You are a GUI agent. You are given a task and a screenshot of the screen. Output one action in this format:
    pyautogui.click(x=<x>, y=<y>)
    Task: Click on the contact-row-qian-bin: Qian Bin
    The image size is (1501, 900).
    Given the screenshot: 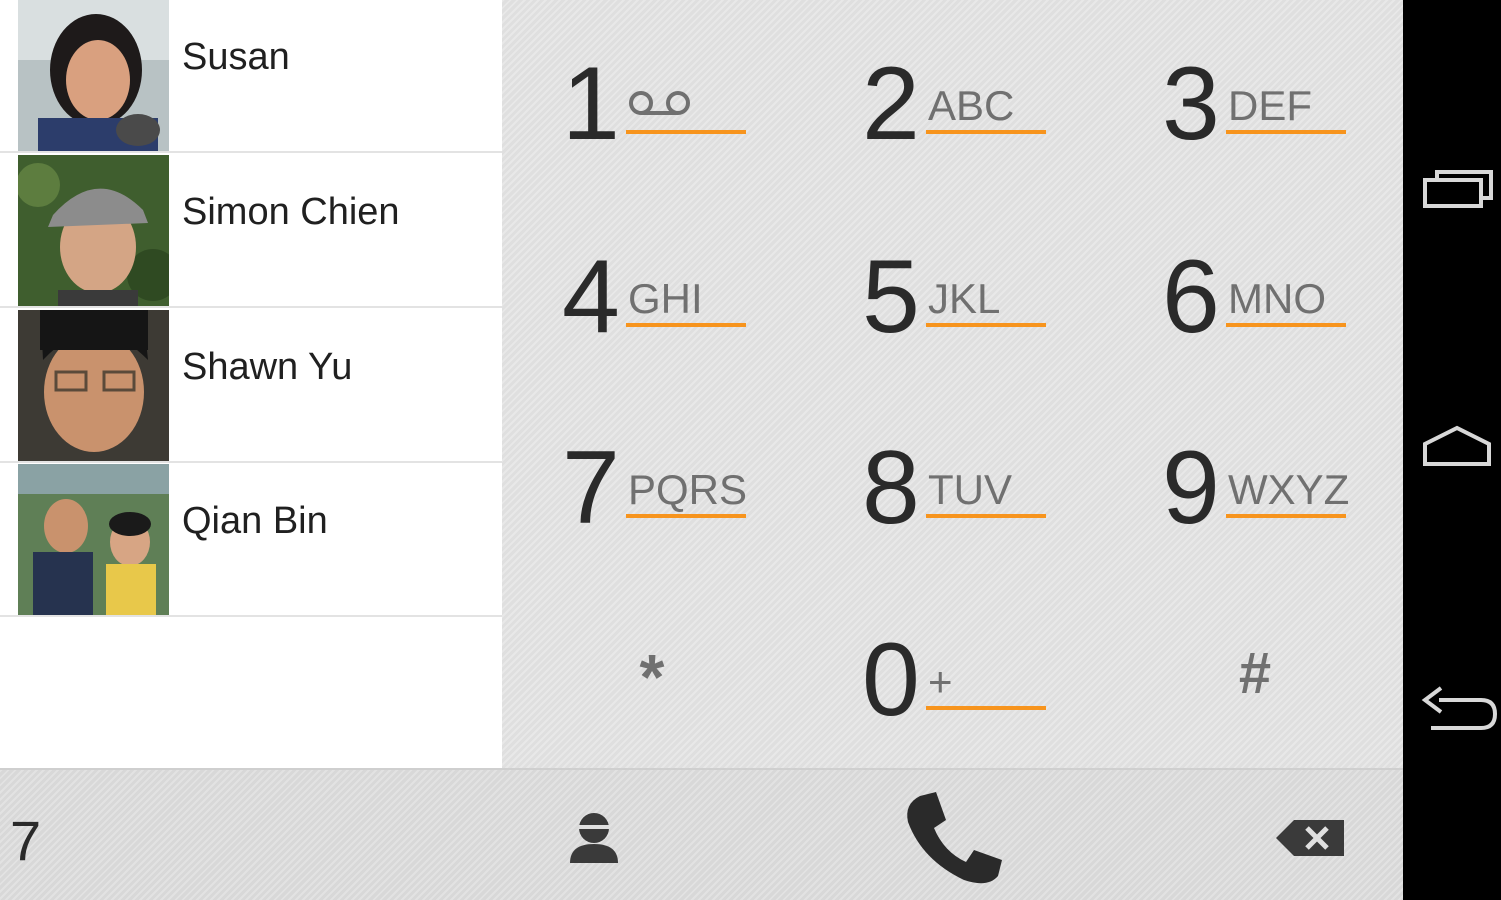 What is the action you would take?
    pyautogui.click(x=251, y=540)
    